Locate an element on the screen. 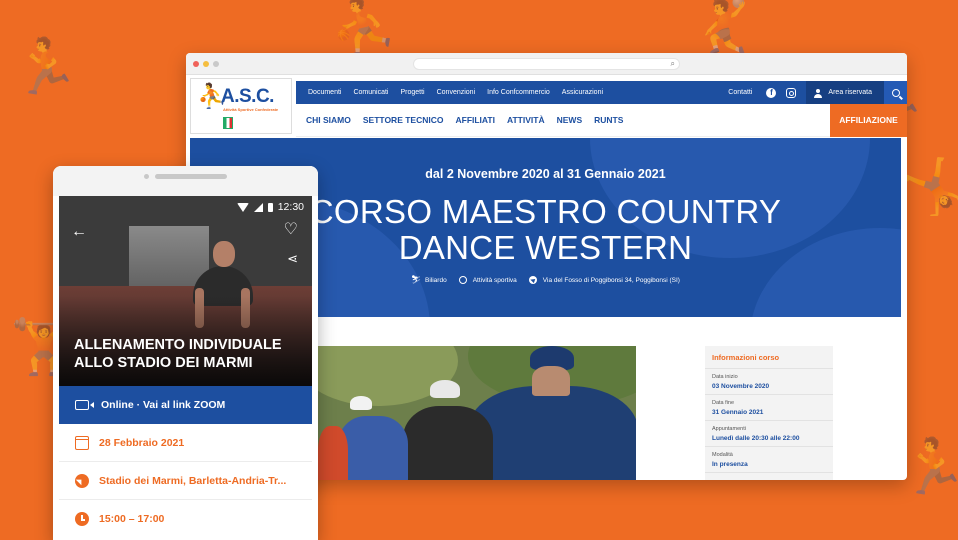 The width and height of the screenshot is (958, 540). info-row: Data fine 31 Gennaio 2021 is located at coordinates (769, 408).